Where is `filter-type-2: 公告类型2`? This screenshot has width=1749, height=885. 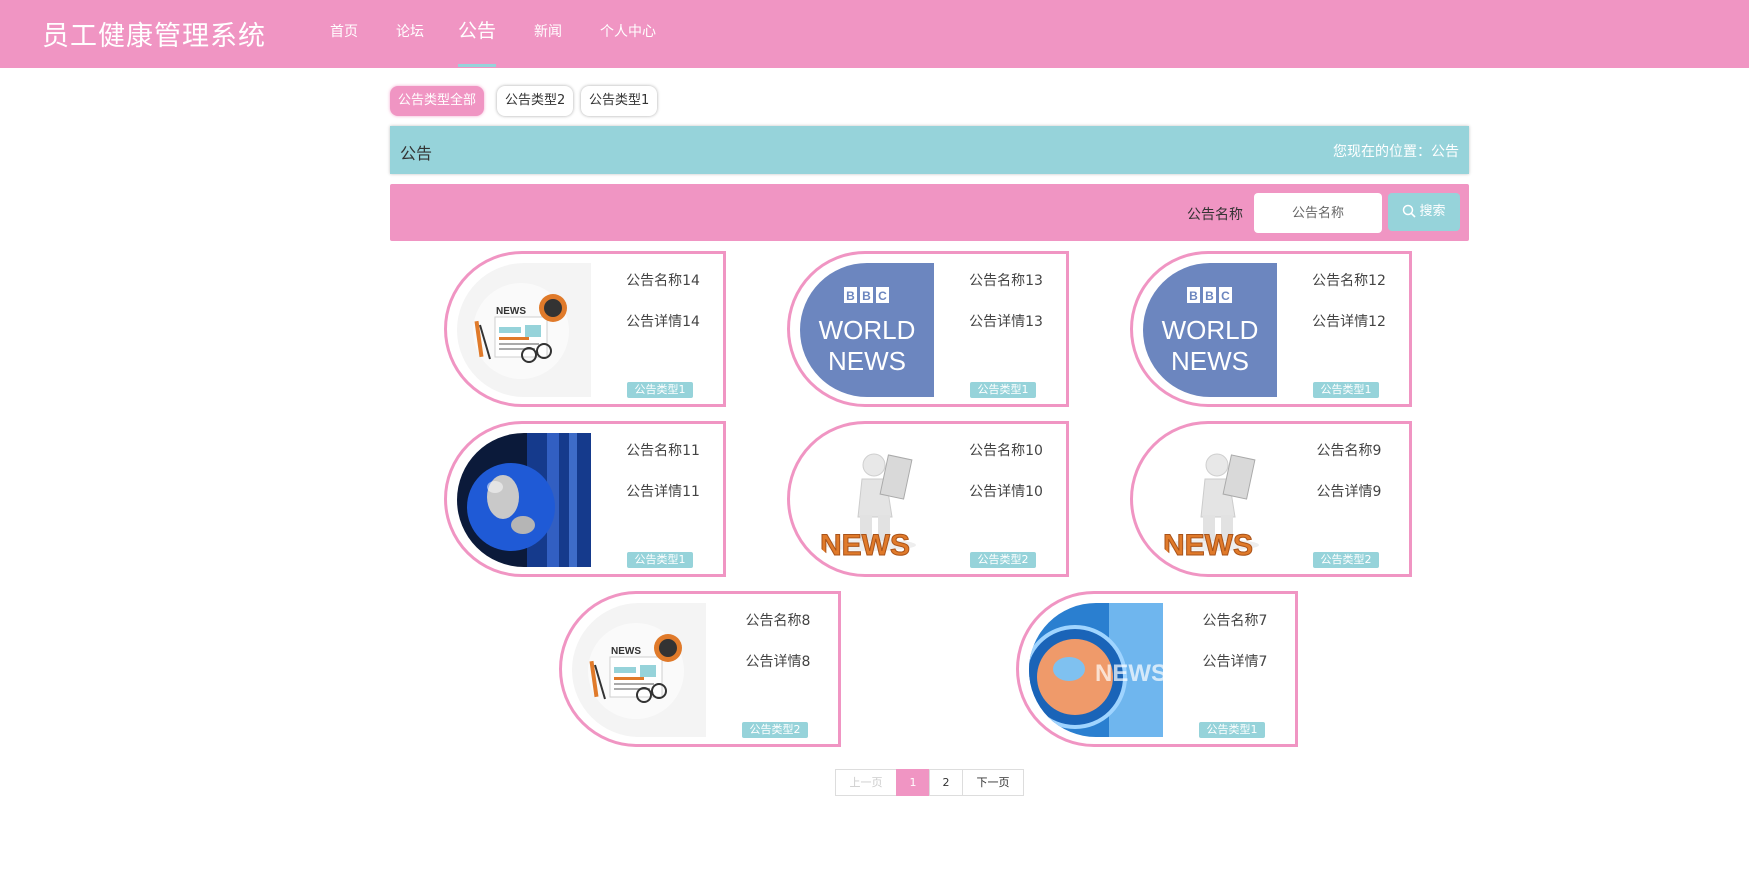 filter-type-2: 公告类型2 is located at coordinates (535, 101).